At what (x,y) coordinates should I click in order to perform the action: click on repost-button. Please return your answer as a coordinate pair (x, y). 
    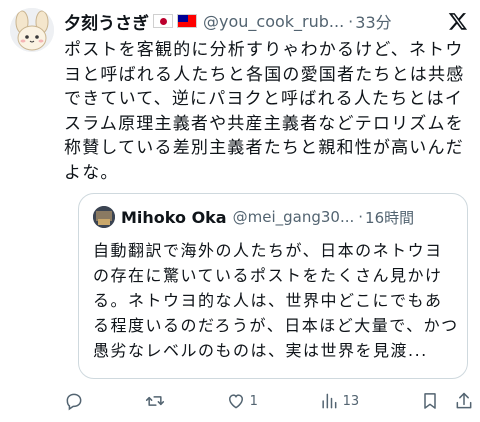
    Looking at the image, I should click on (155, 401).